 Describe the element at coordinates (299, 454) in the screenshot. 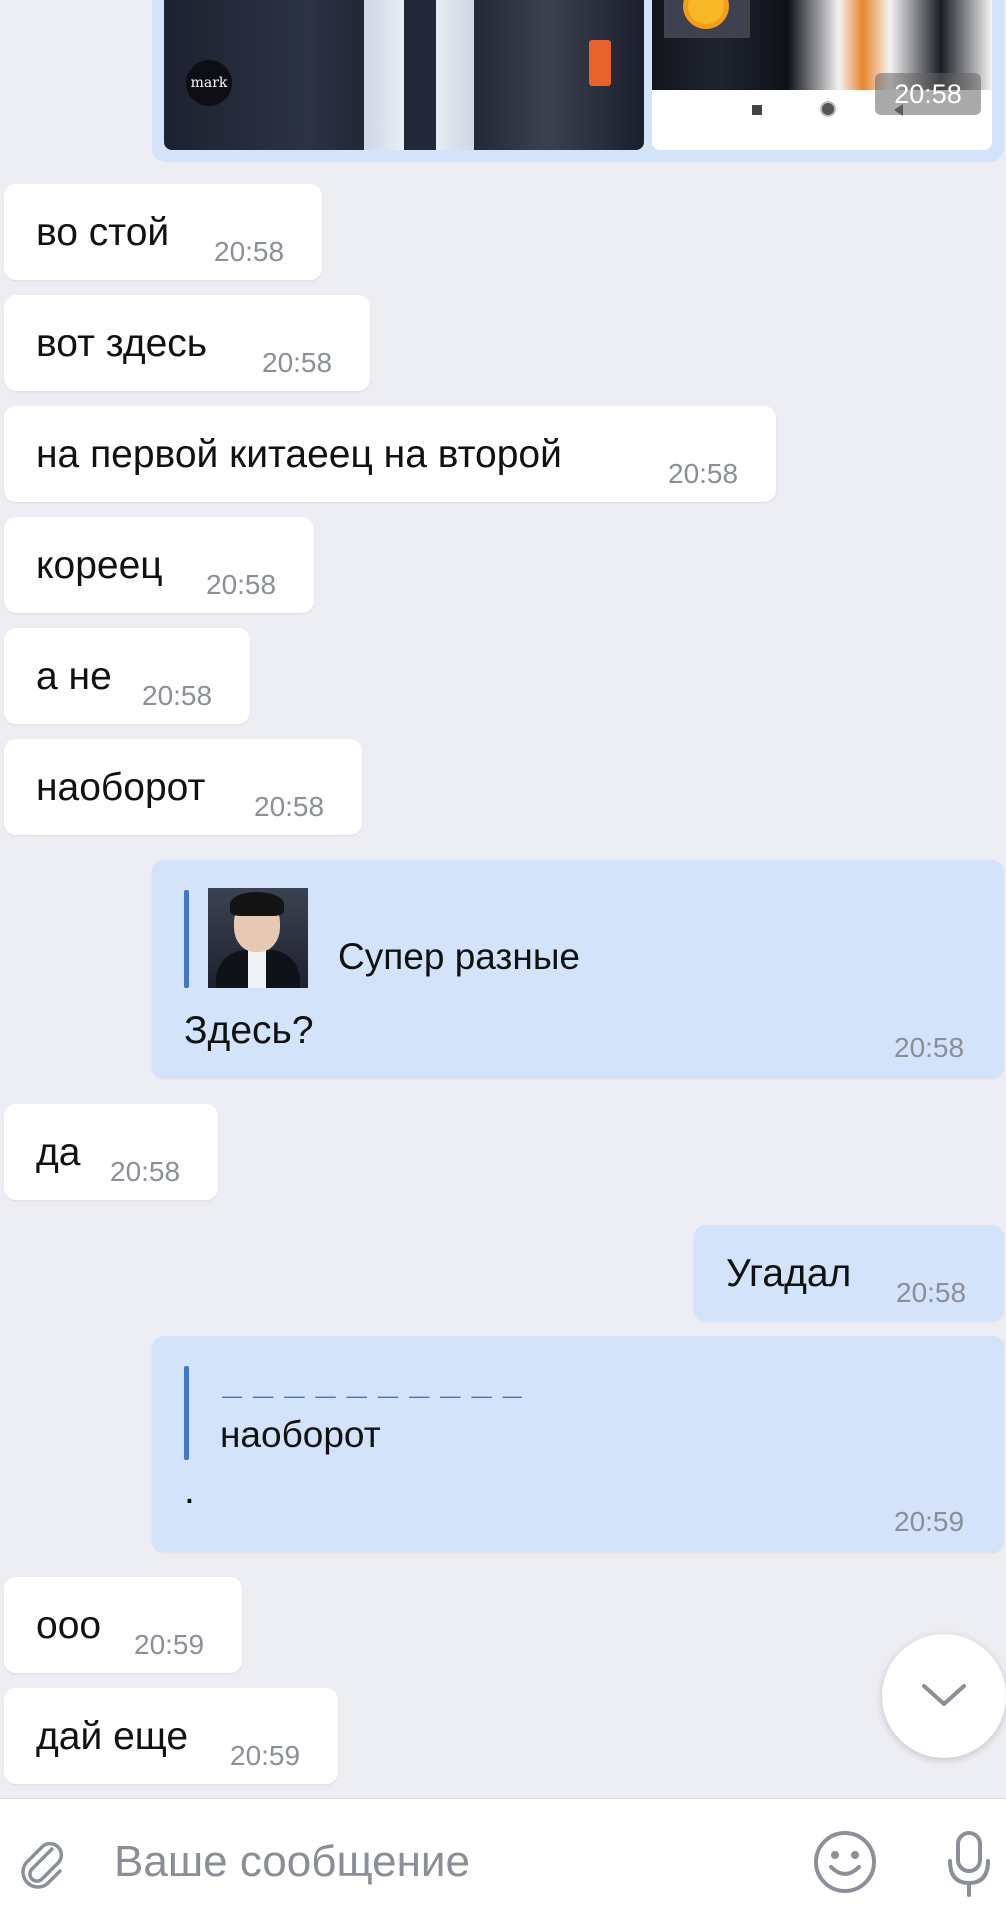

I see `message-text: на первой китаеец на второй` at that location.